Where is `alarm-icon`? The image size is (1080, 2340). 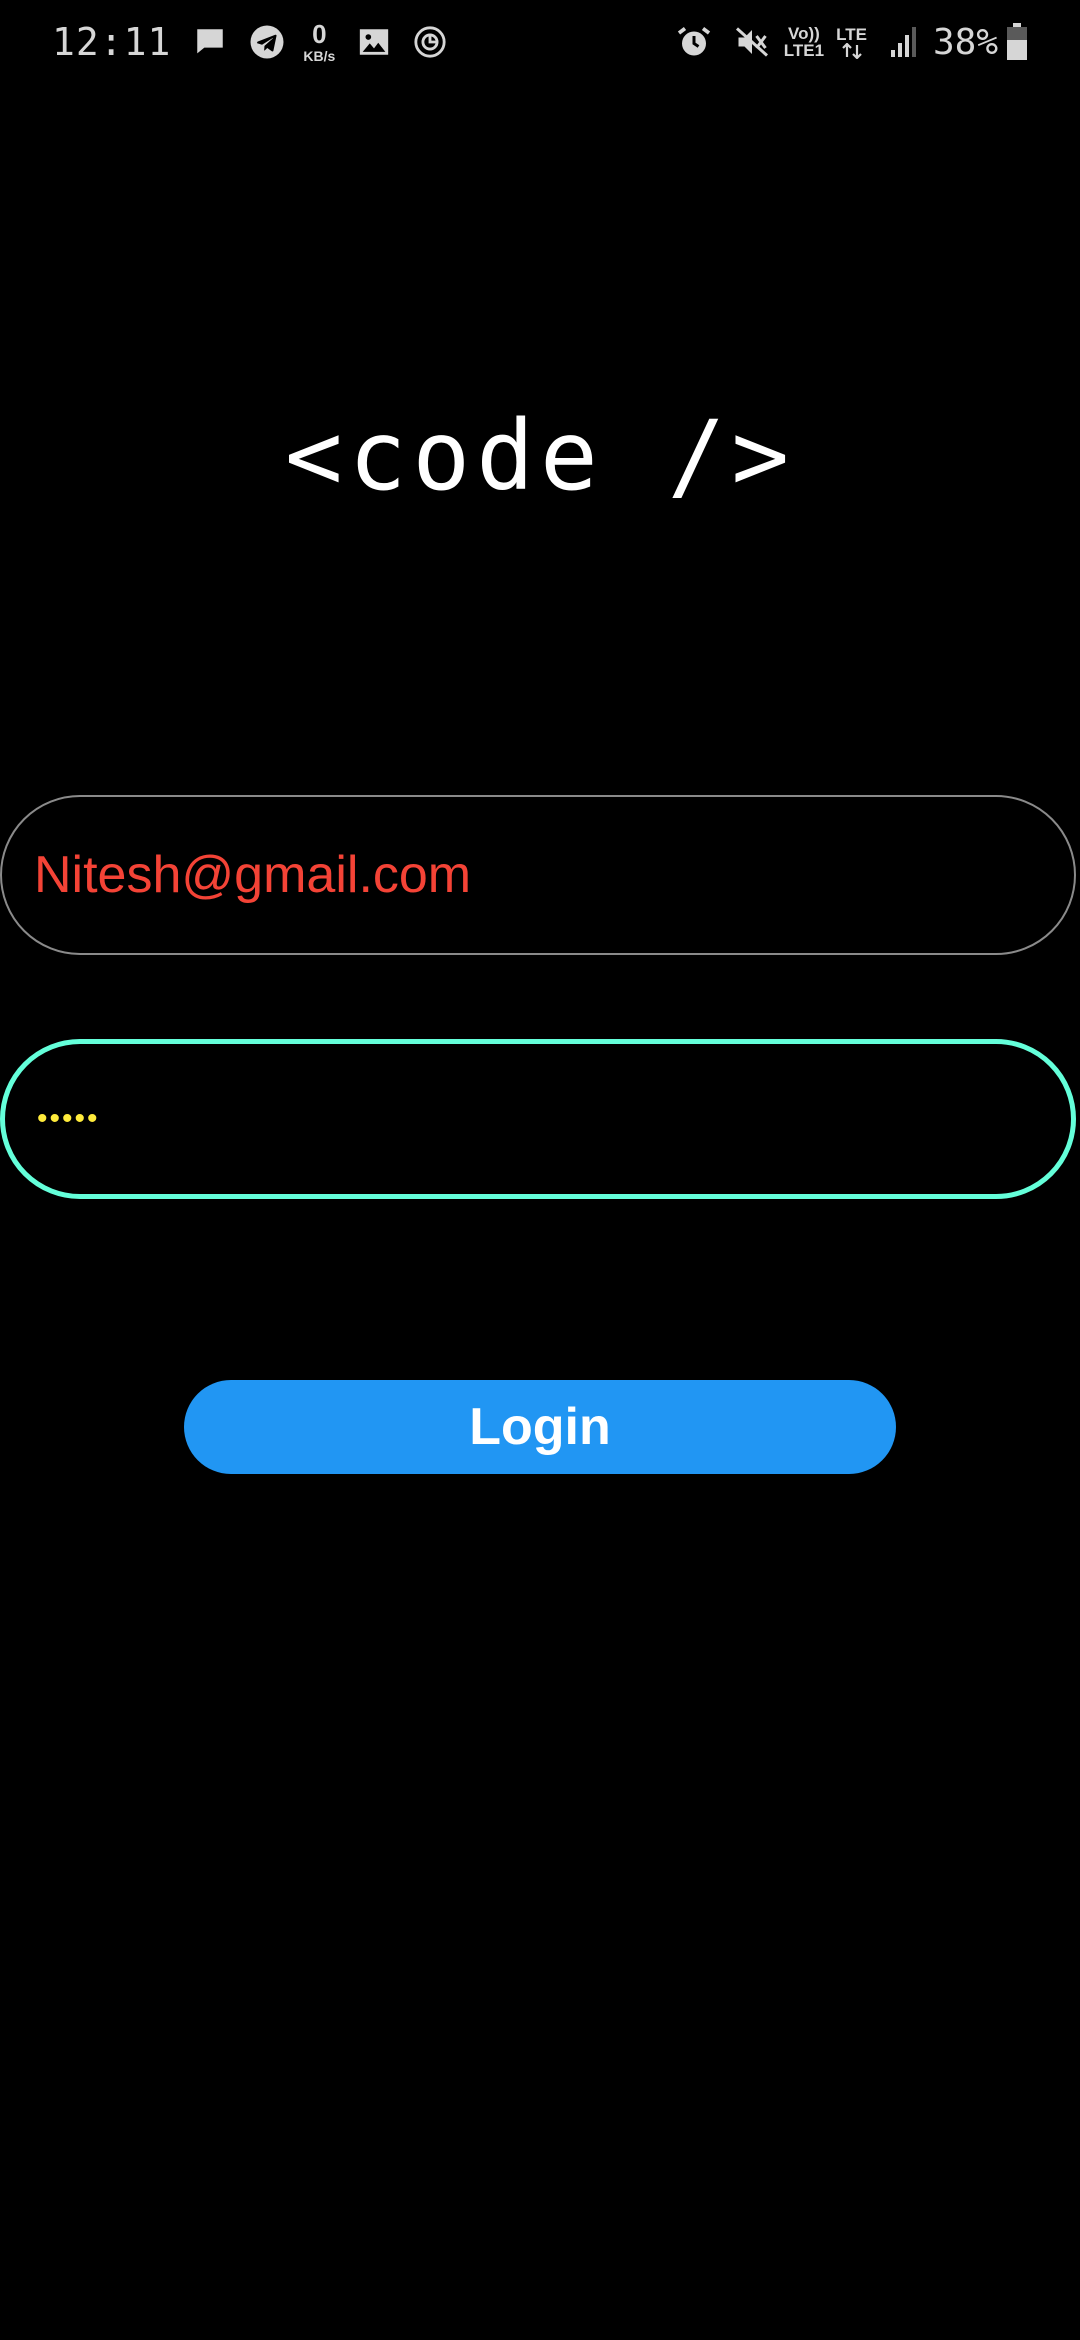
alarm-icon is located at coordinates (694, 42).